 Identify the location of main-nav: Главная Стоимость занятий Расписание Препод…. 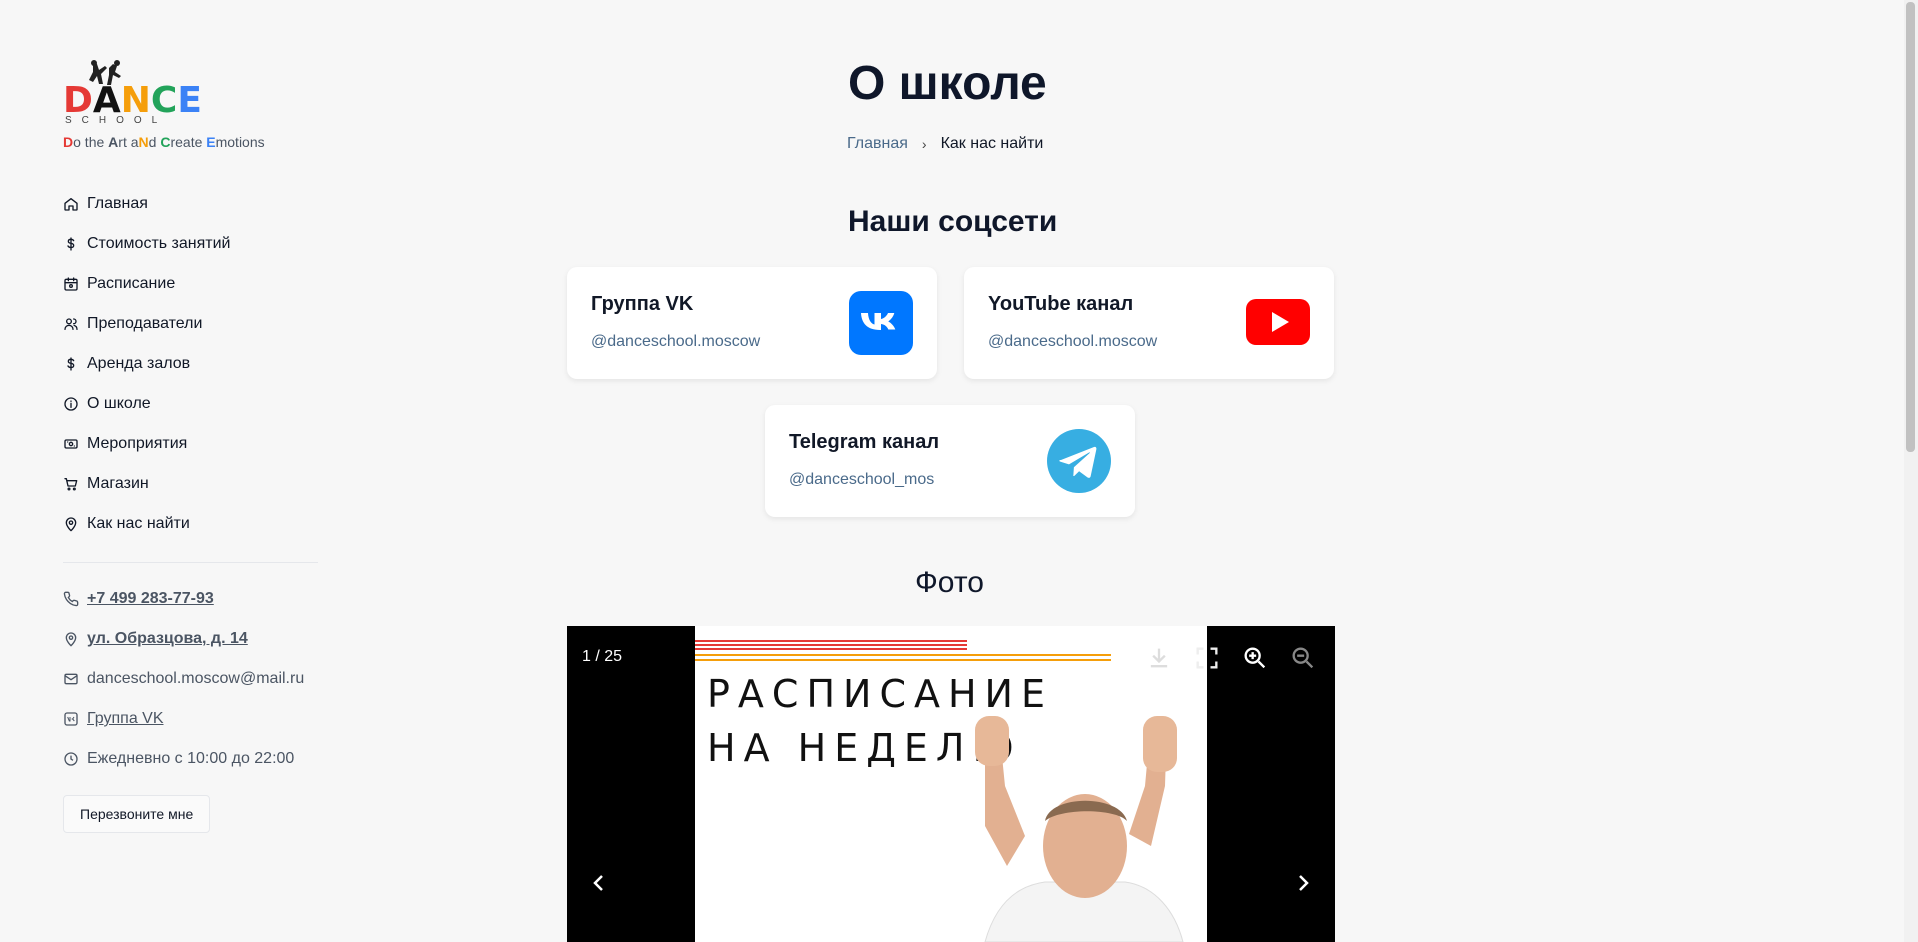
(193, 364).